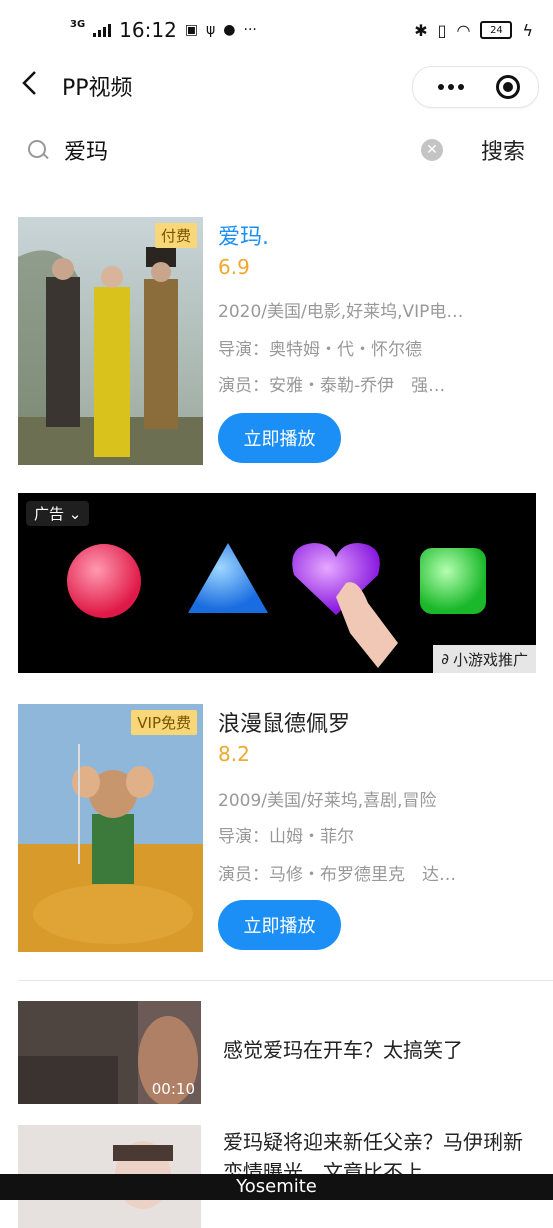 Image resolution: width=553 pixels, height=1228 pixels. What do you see at coordinates (286, 837) in the screenshot?
I see `movie-director: 导演：山姆・菲尔` at bounding box center [286, 837].